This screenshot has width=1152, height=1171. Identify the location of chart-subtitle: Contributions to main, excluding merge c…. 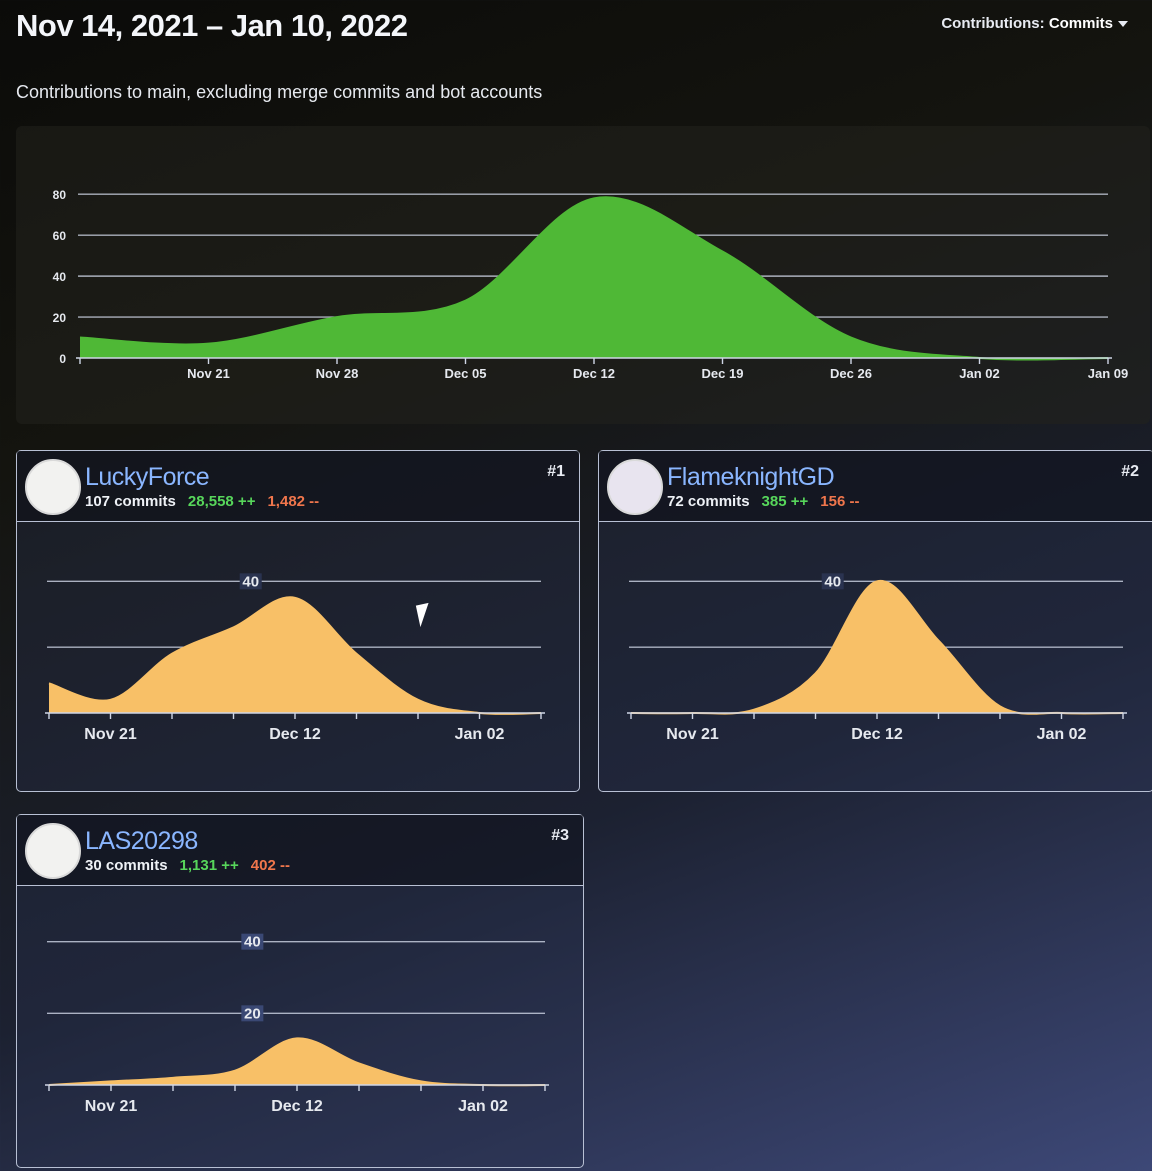
(279, 92).